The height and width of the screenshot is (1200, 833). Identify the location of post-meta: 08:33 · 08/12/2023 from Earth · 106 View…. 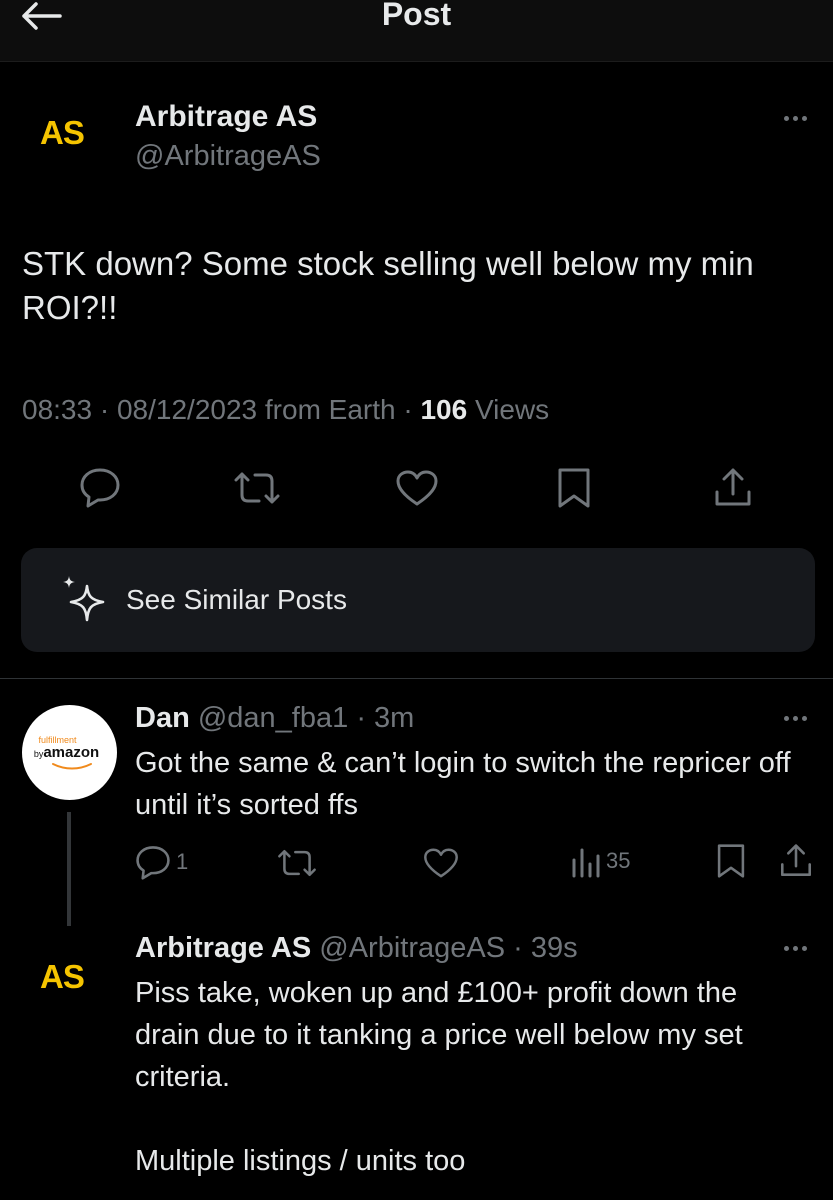
(285, 410).